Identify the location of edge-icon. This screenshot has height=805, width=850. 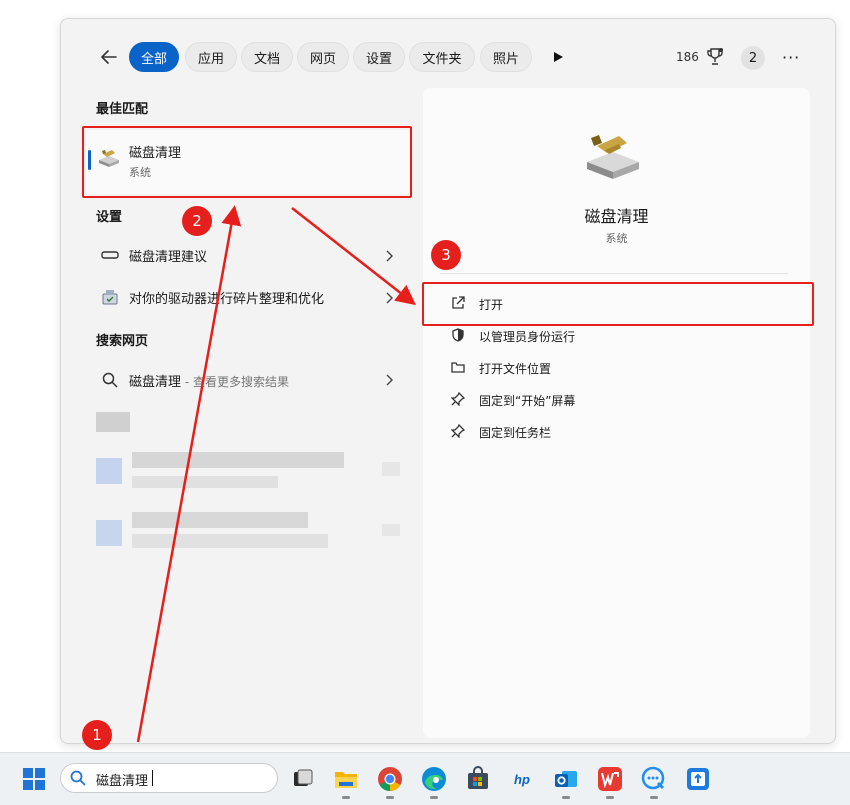
(434, 779).